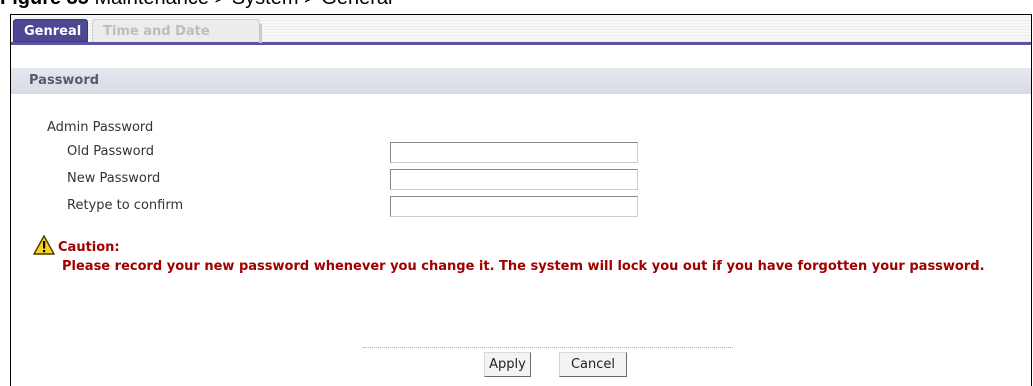  I want to click on section-header-password: Password, so click(521, 81).